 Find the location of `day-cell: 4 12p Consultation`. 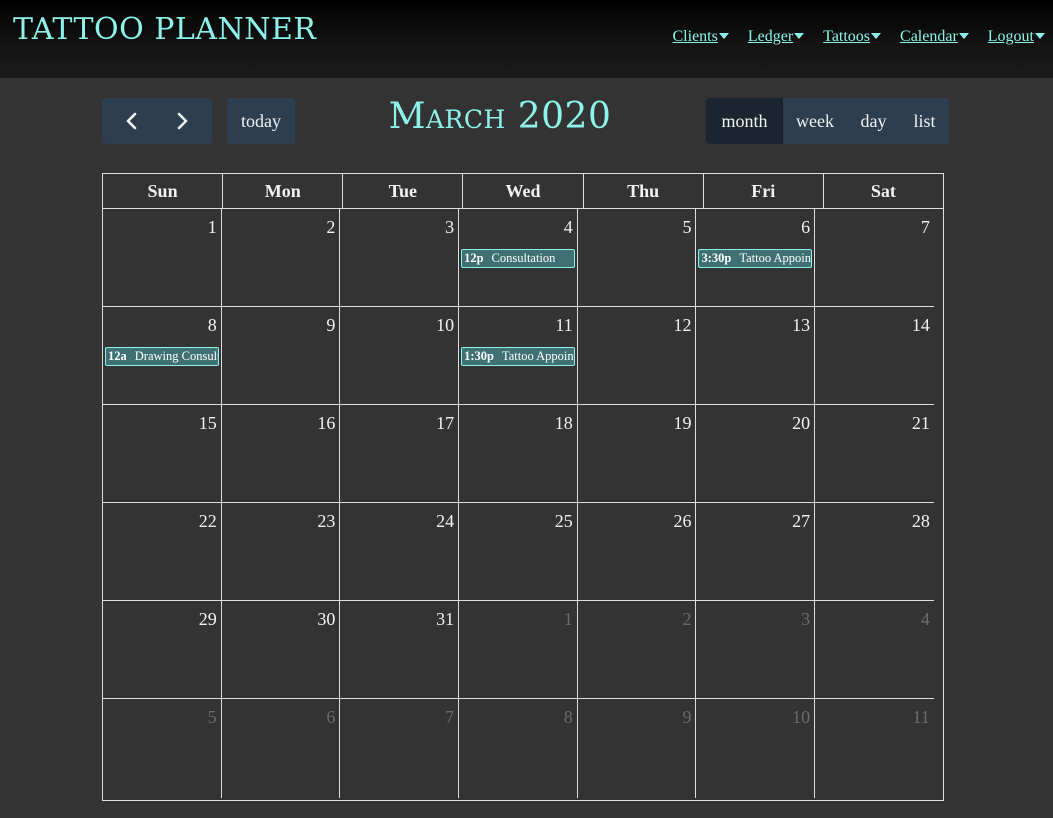

day-cell: 4 12p Consultation is located at coordinates (518, 257).